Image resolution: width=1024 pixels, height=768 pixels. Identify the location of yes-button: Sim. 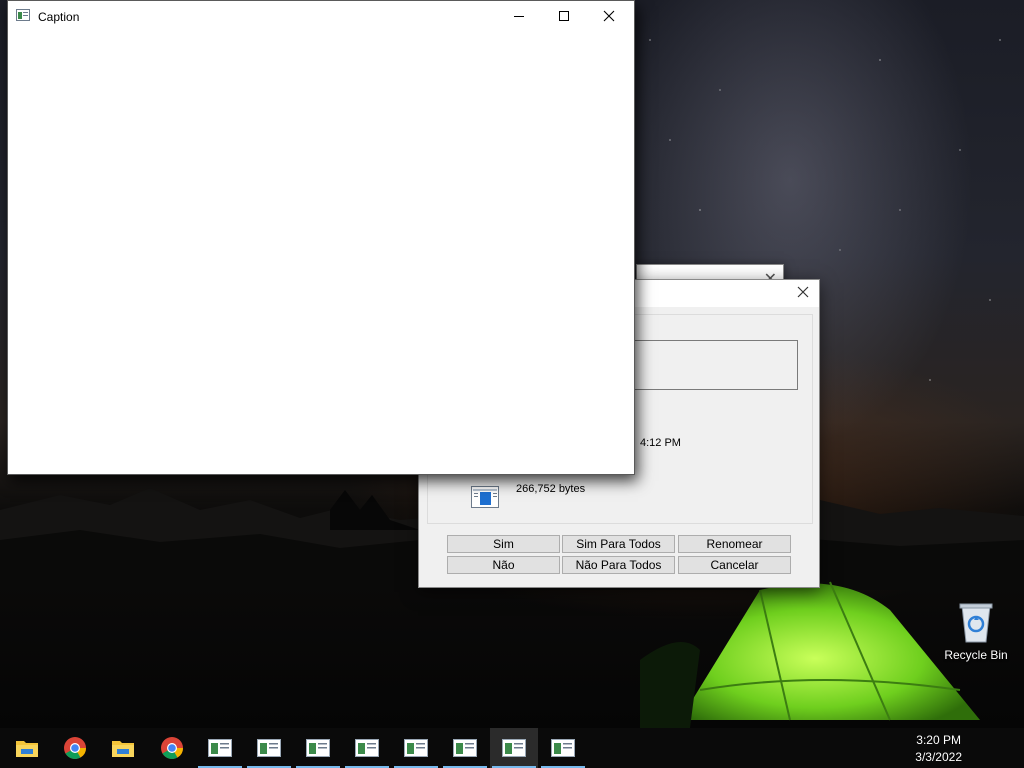
(503, 544).